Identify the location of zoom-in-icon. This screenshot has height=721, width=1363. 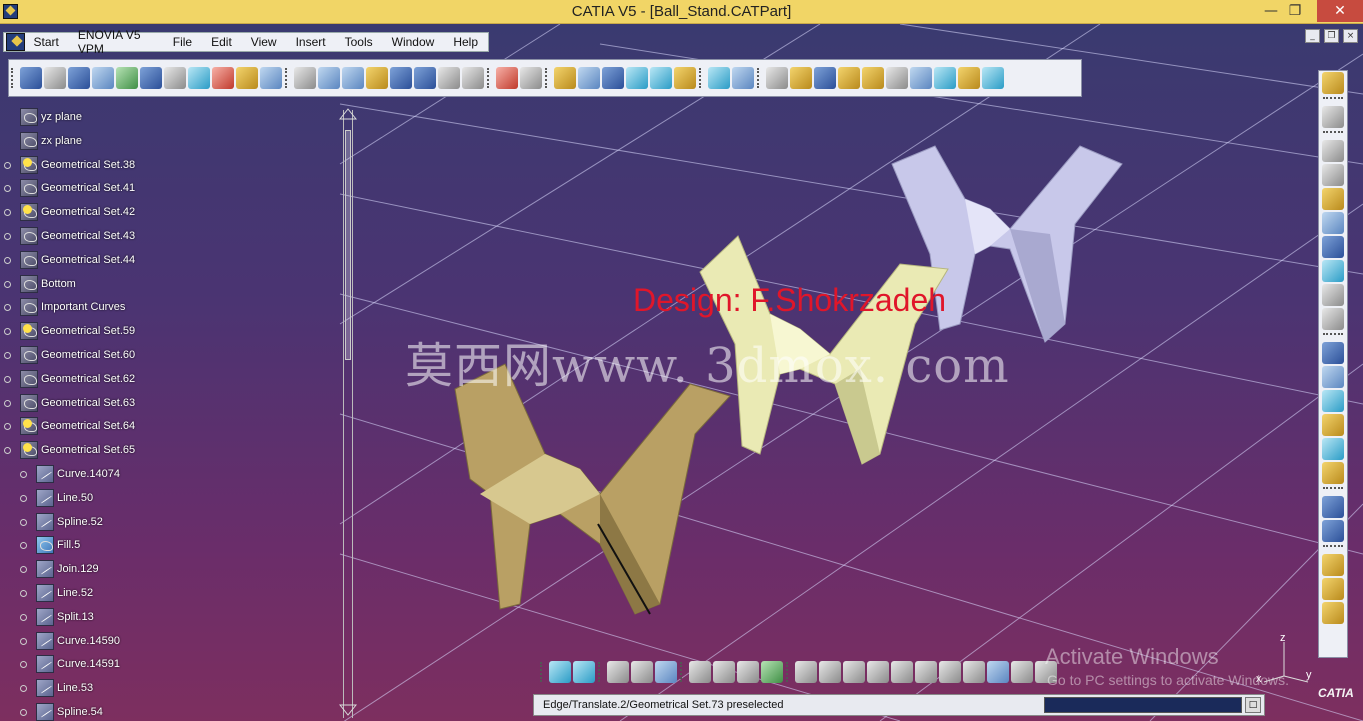
(902, 672).